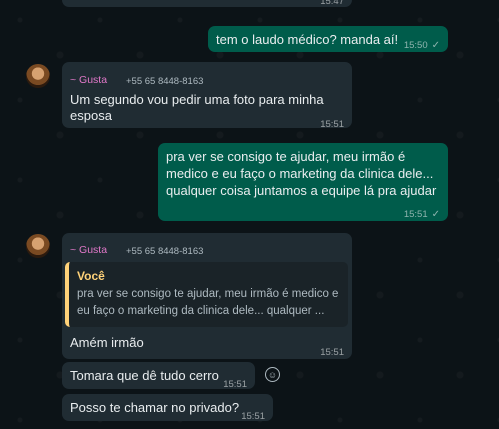 This screenshot has width=499, height=429. What do you see at coordinates (207, 3) in the screenshot?
I see `message-bubble-partial: 15:47` at bounding box center [207, 3].